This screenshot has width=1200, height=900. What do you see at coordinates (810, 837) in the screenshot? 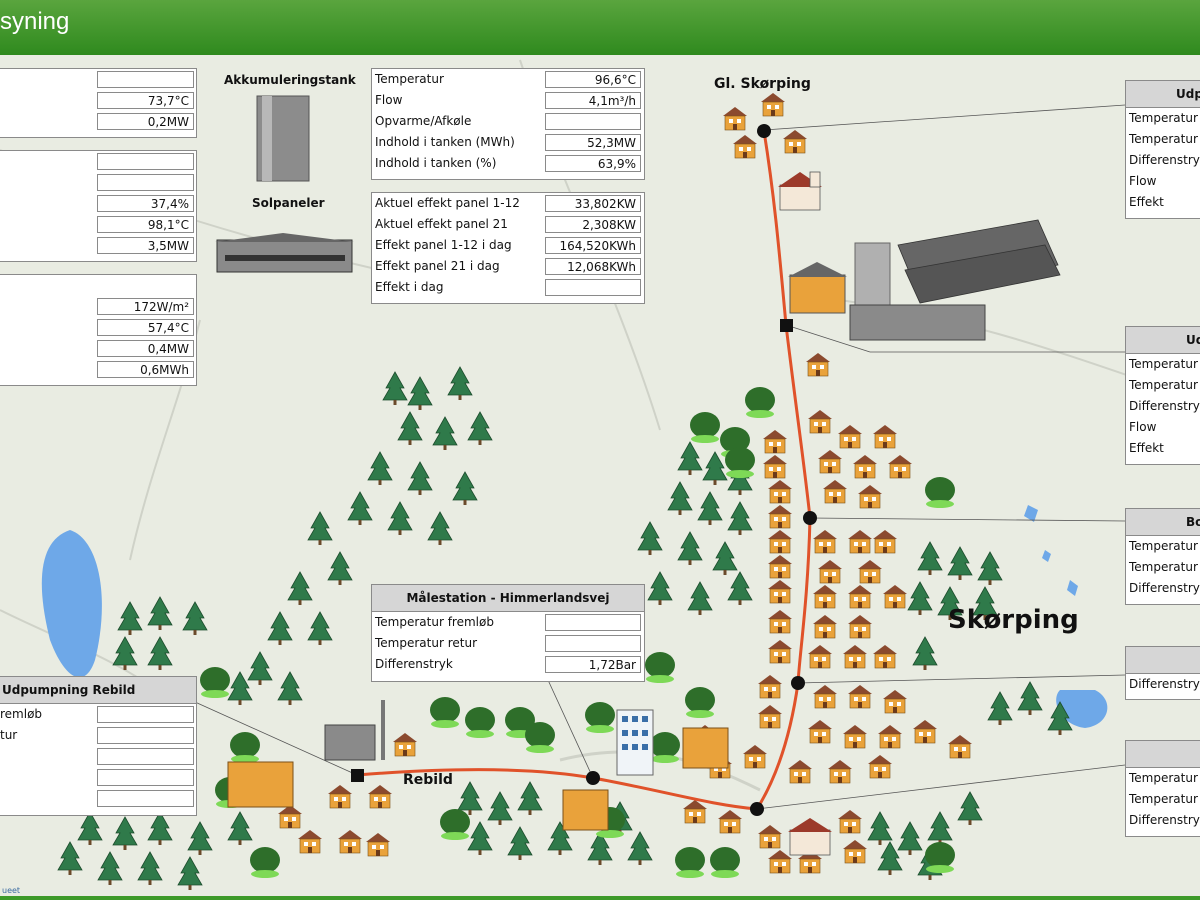
I see `church-skorping` at bounding box center [810, 837].